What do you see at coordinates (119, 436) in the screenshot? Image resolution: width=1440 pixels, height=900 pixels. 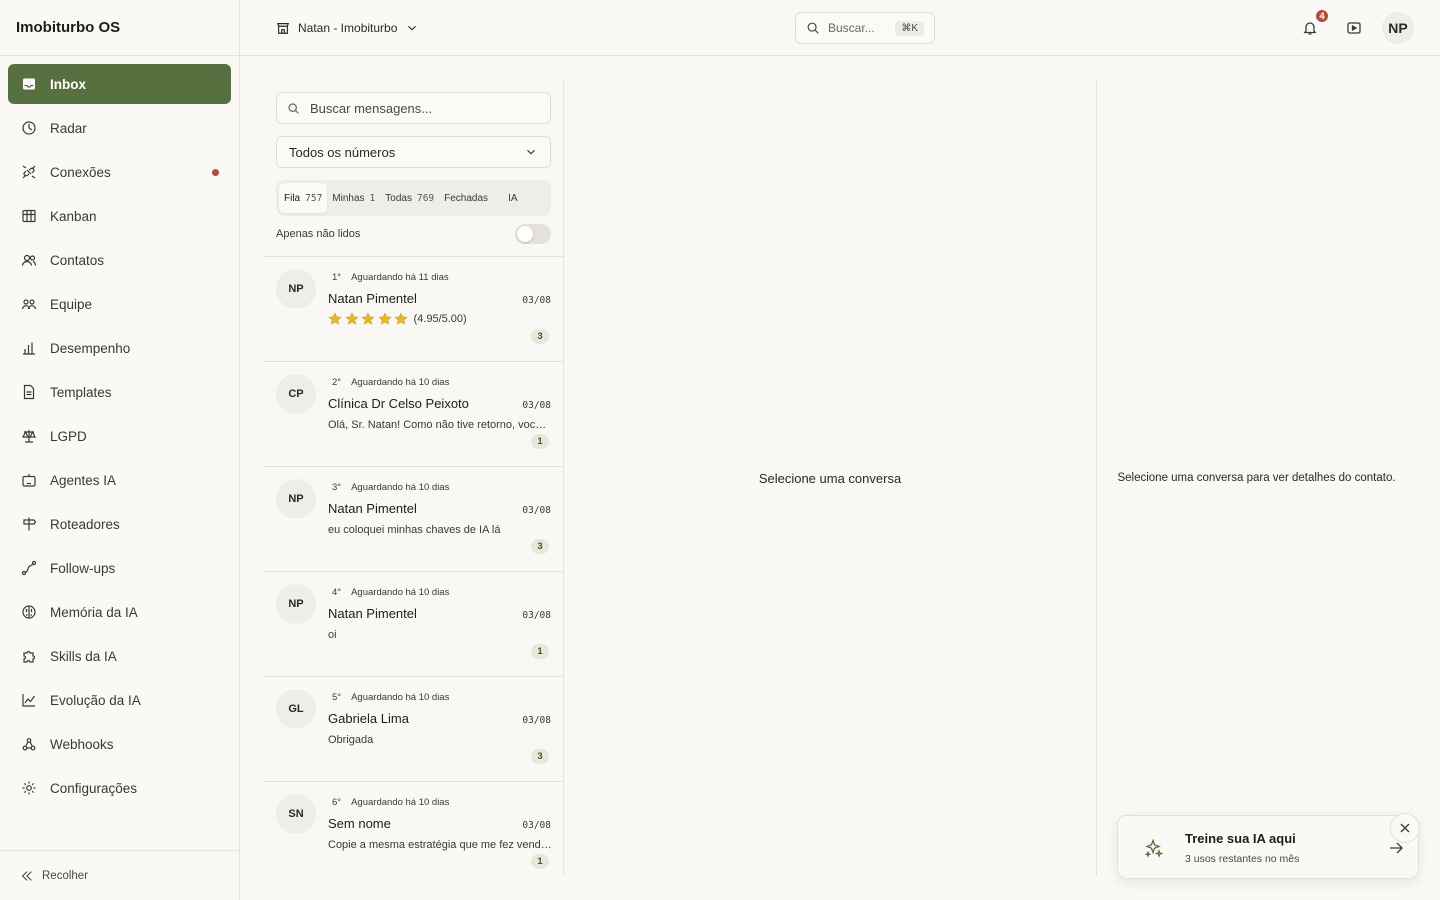 I see `sidebar-item-lgpd: LGPD` at bounding box center [119, 436].